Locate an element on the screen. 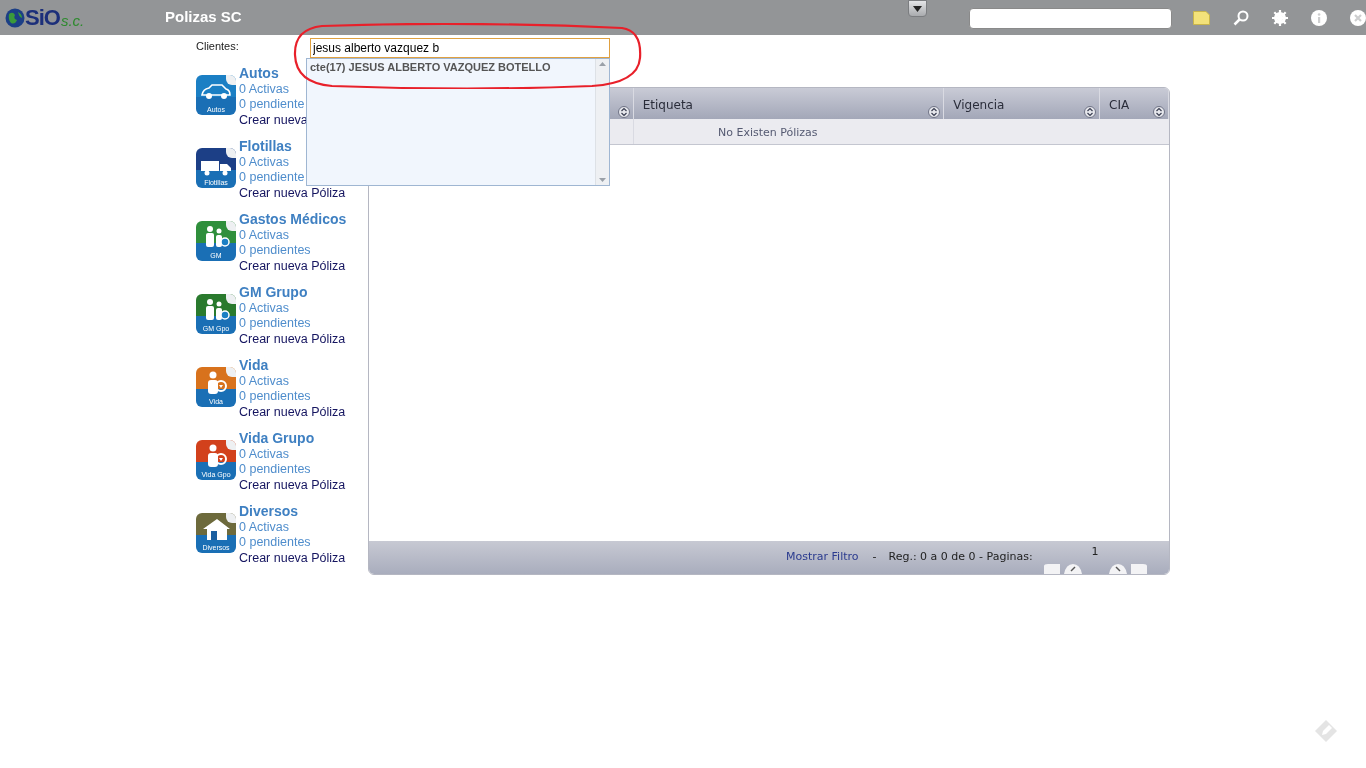  caret-icon is located at coordinates (917, 8).